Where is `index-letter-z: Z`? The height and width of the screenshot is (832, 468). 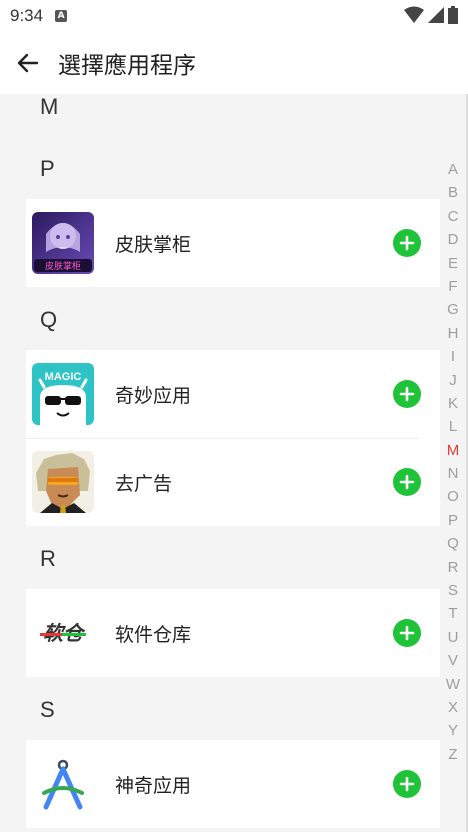
index-letter-z: Z is located at coordinates (452, 754).